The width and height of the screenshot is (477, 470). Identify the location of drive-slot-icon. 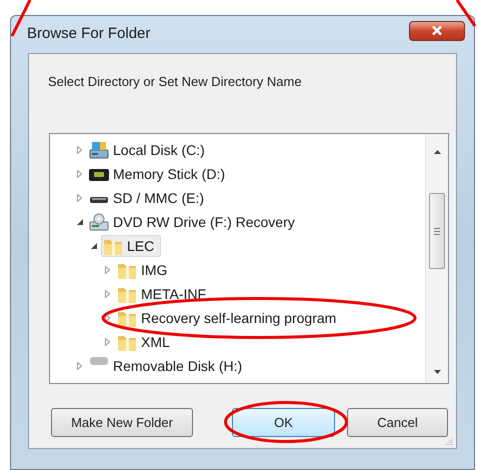
(99, 200).